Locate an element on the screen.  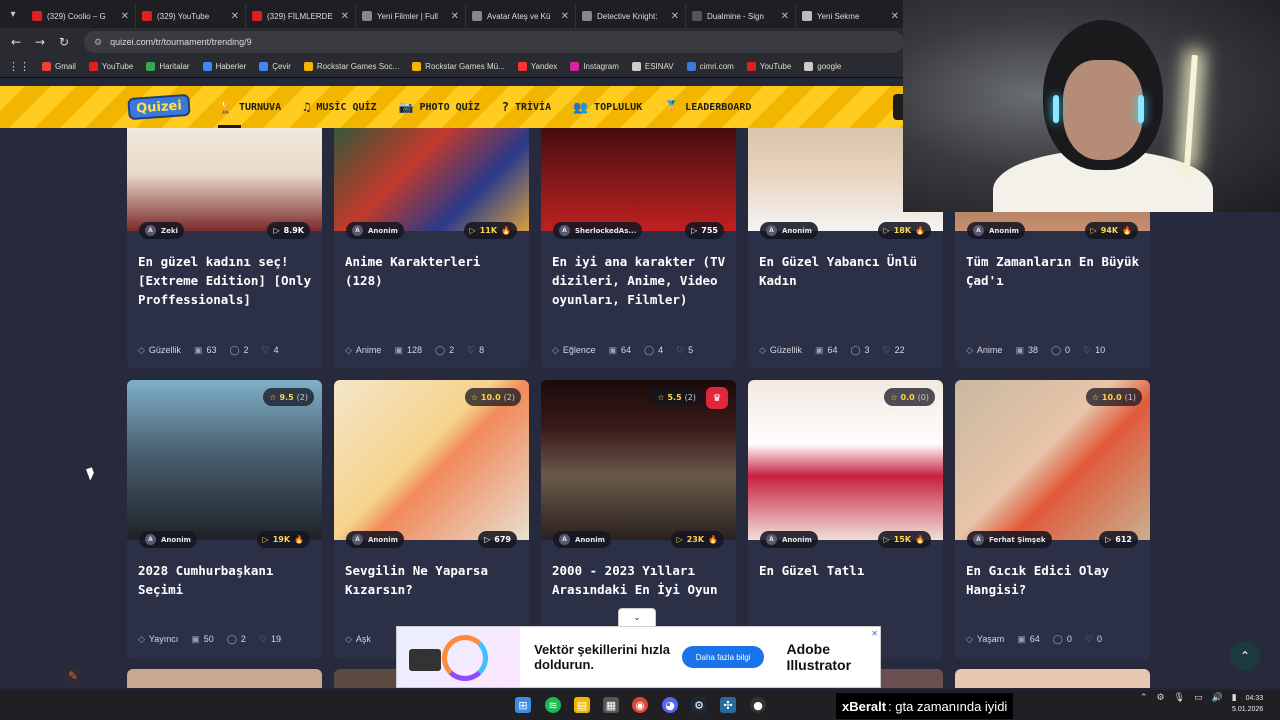
discord-icon: ◕ is located at coordinates (670, 705).